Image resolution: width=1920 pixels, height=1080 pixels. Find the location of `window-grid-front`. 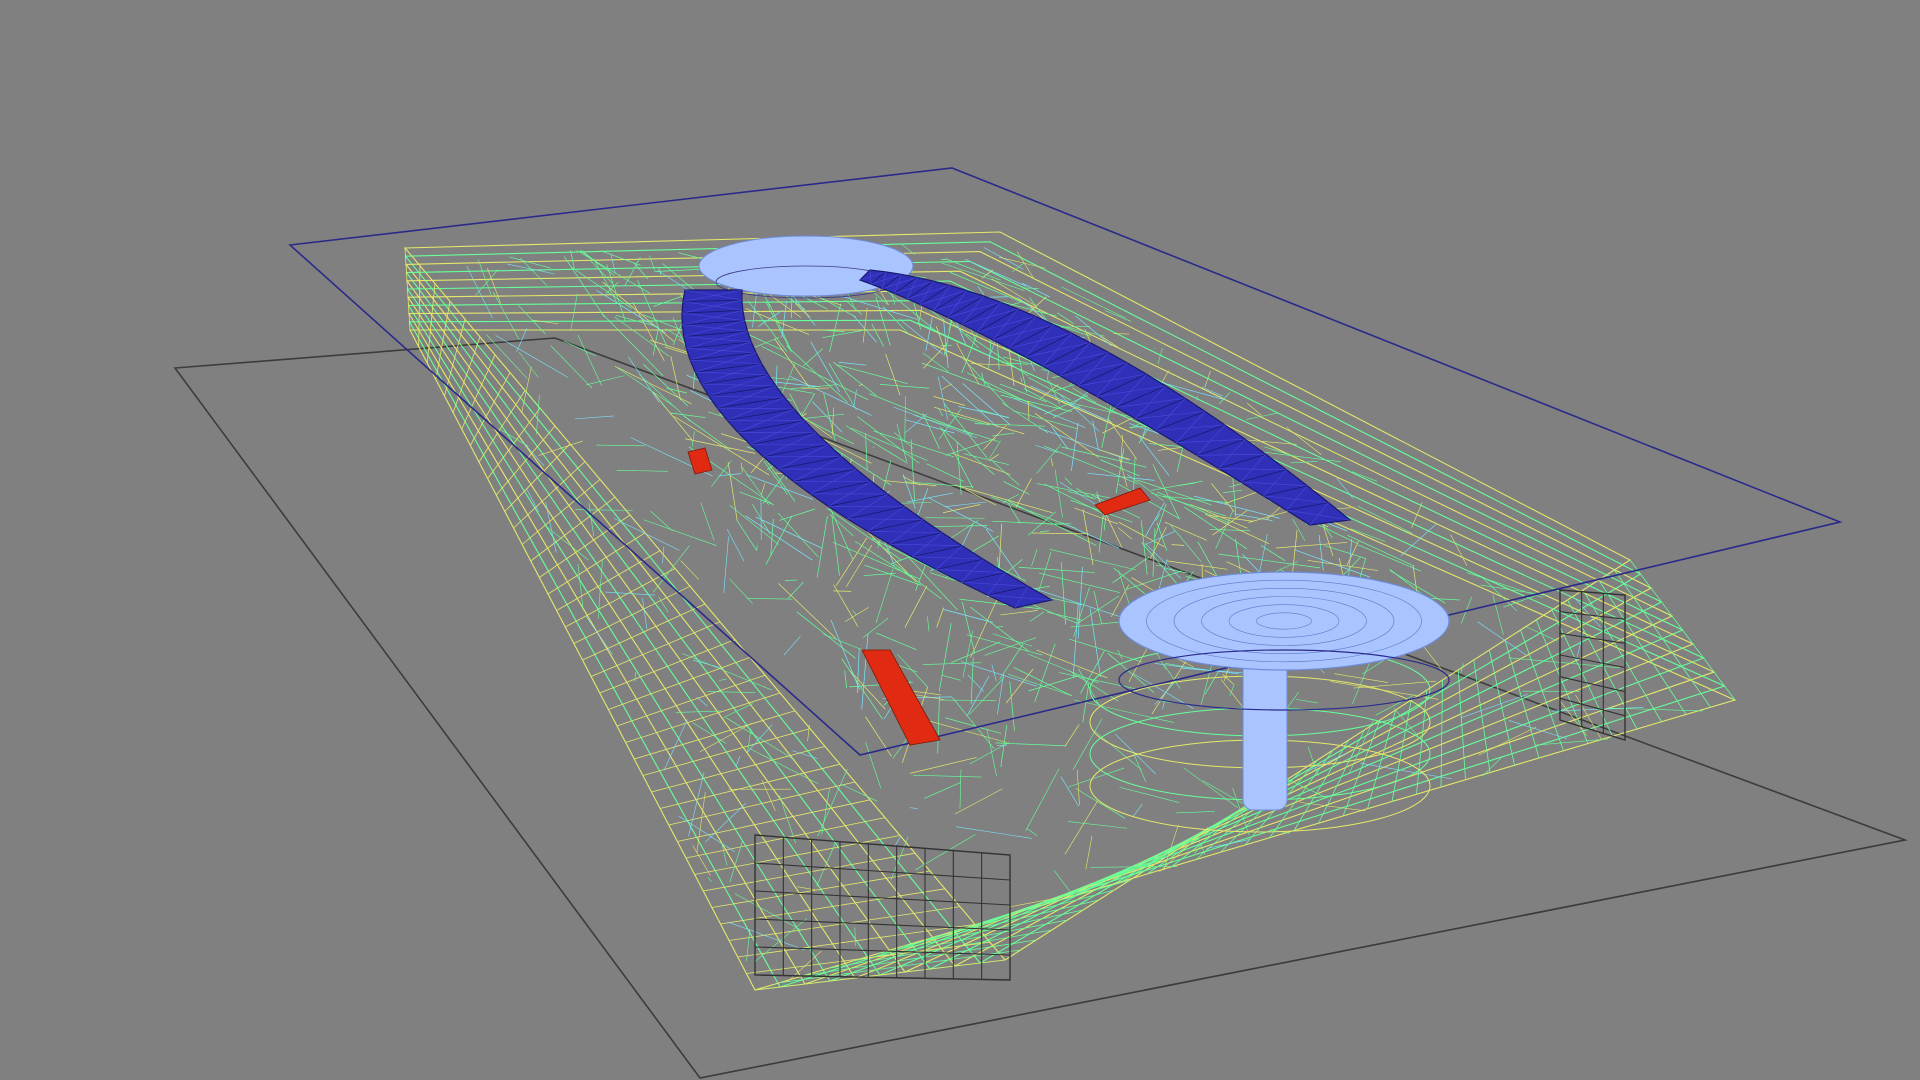

window-grid-front is located at coordinates (882, 907).